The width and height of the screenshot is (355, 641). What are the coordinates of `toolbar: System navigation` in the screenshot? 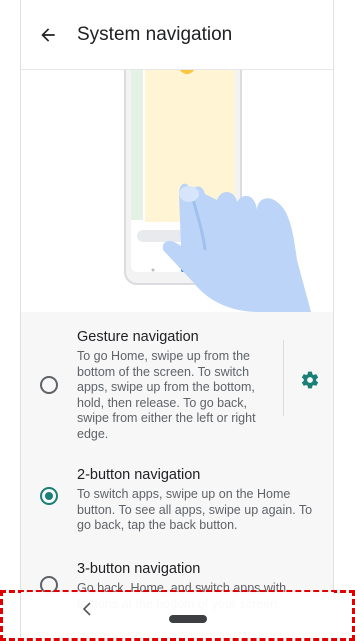 It's located at (177, 35).